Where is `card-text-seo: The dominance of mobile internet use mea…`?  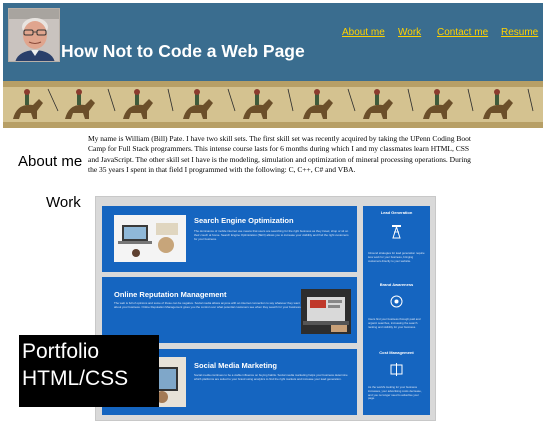 card-text-seo: The dominance of mobile internet use mea… is located at coordinates (271, 235).